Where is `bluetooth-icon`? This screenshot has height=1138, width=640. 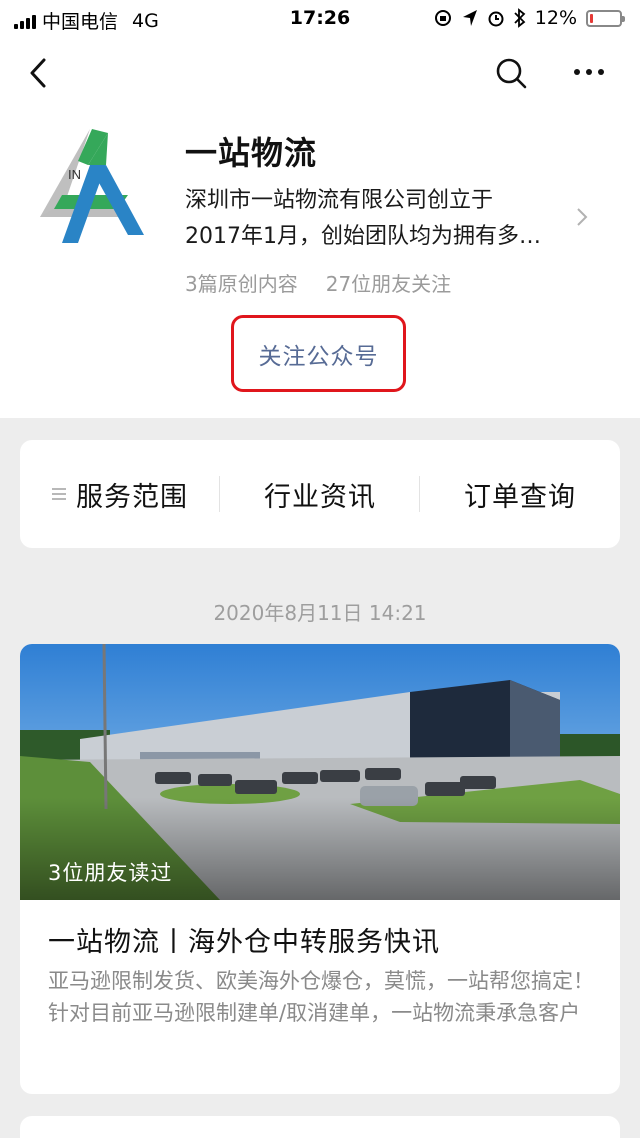 bluetooth-icon is located at coordinates (520, 18).